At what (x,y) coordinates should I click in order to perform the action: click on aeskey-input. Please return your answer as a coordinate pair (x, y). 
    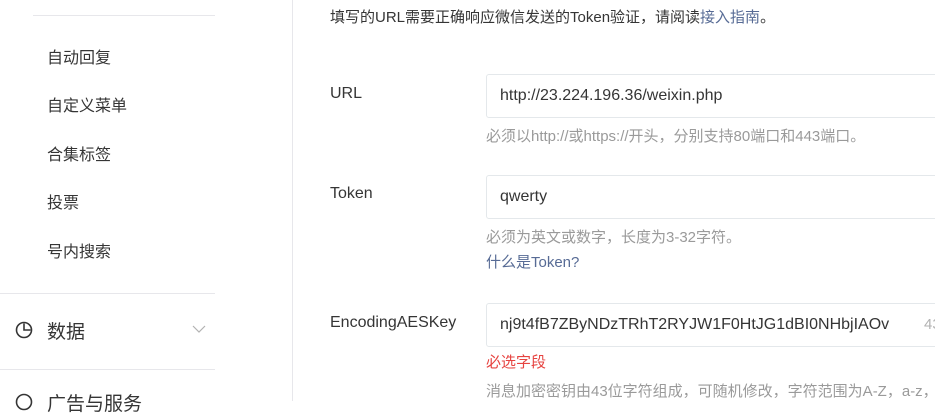
    Looking at the image, I should click on (710, 325).